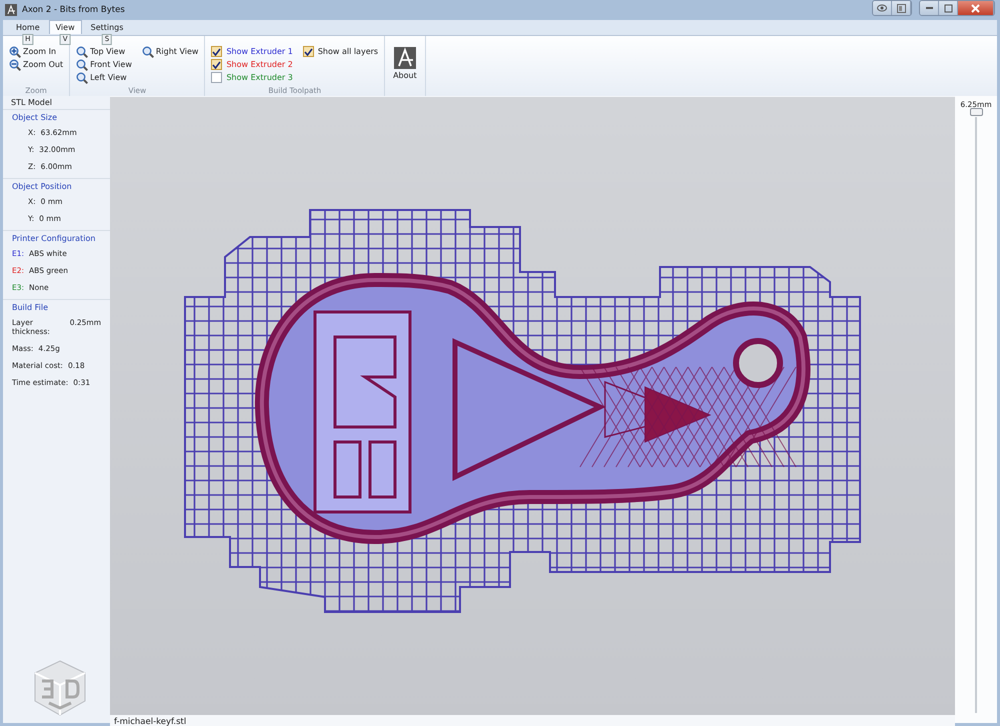 This screenshot has width=1000, height=726. Describe the element at coordinates (15, 64) in the screenshot. I see `zoom-out-icon` at that location.